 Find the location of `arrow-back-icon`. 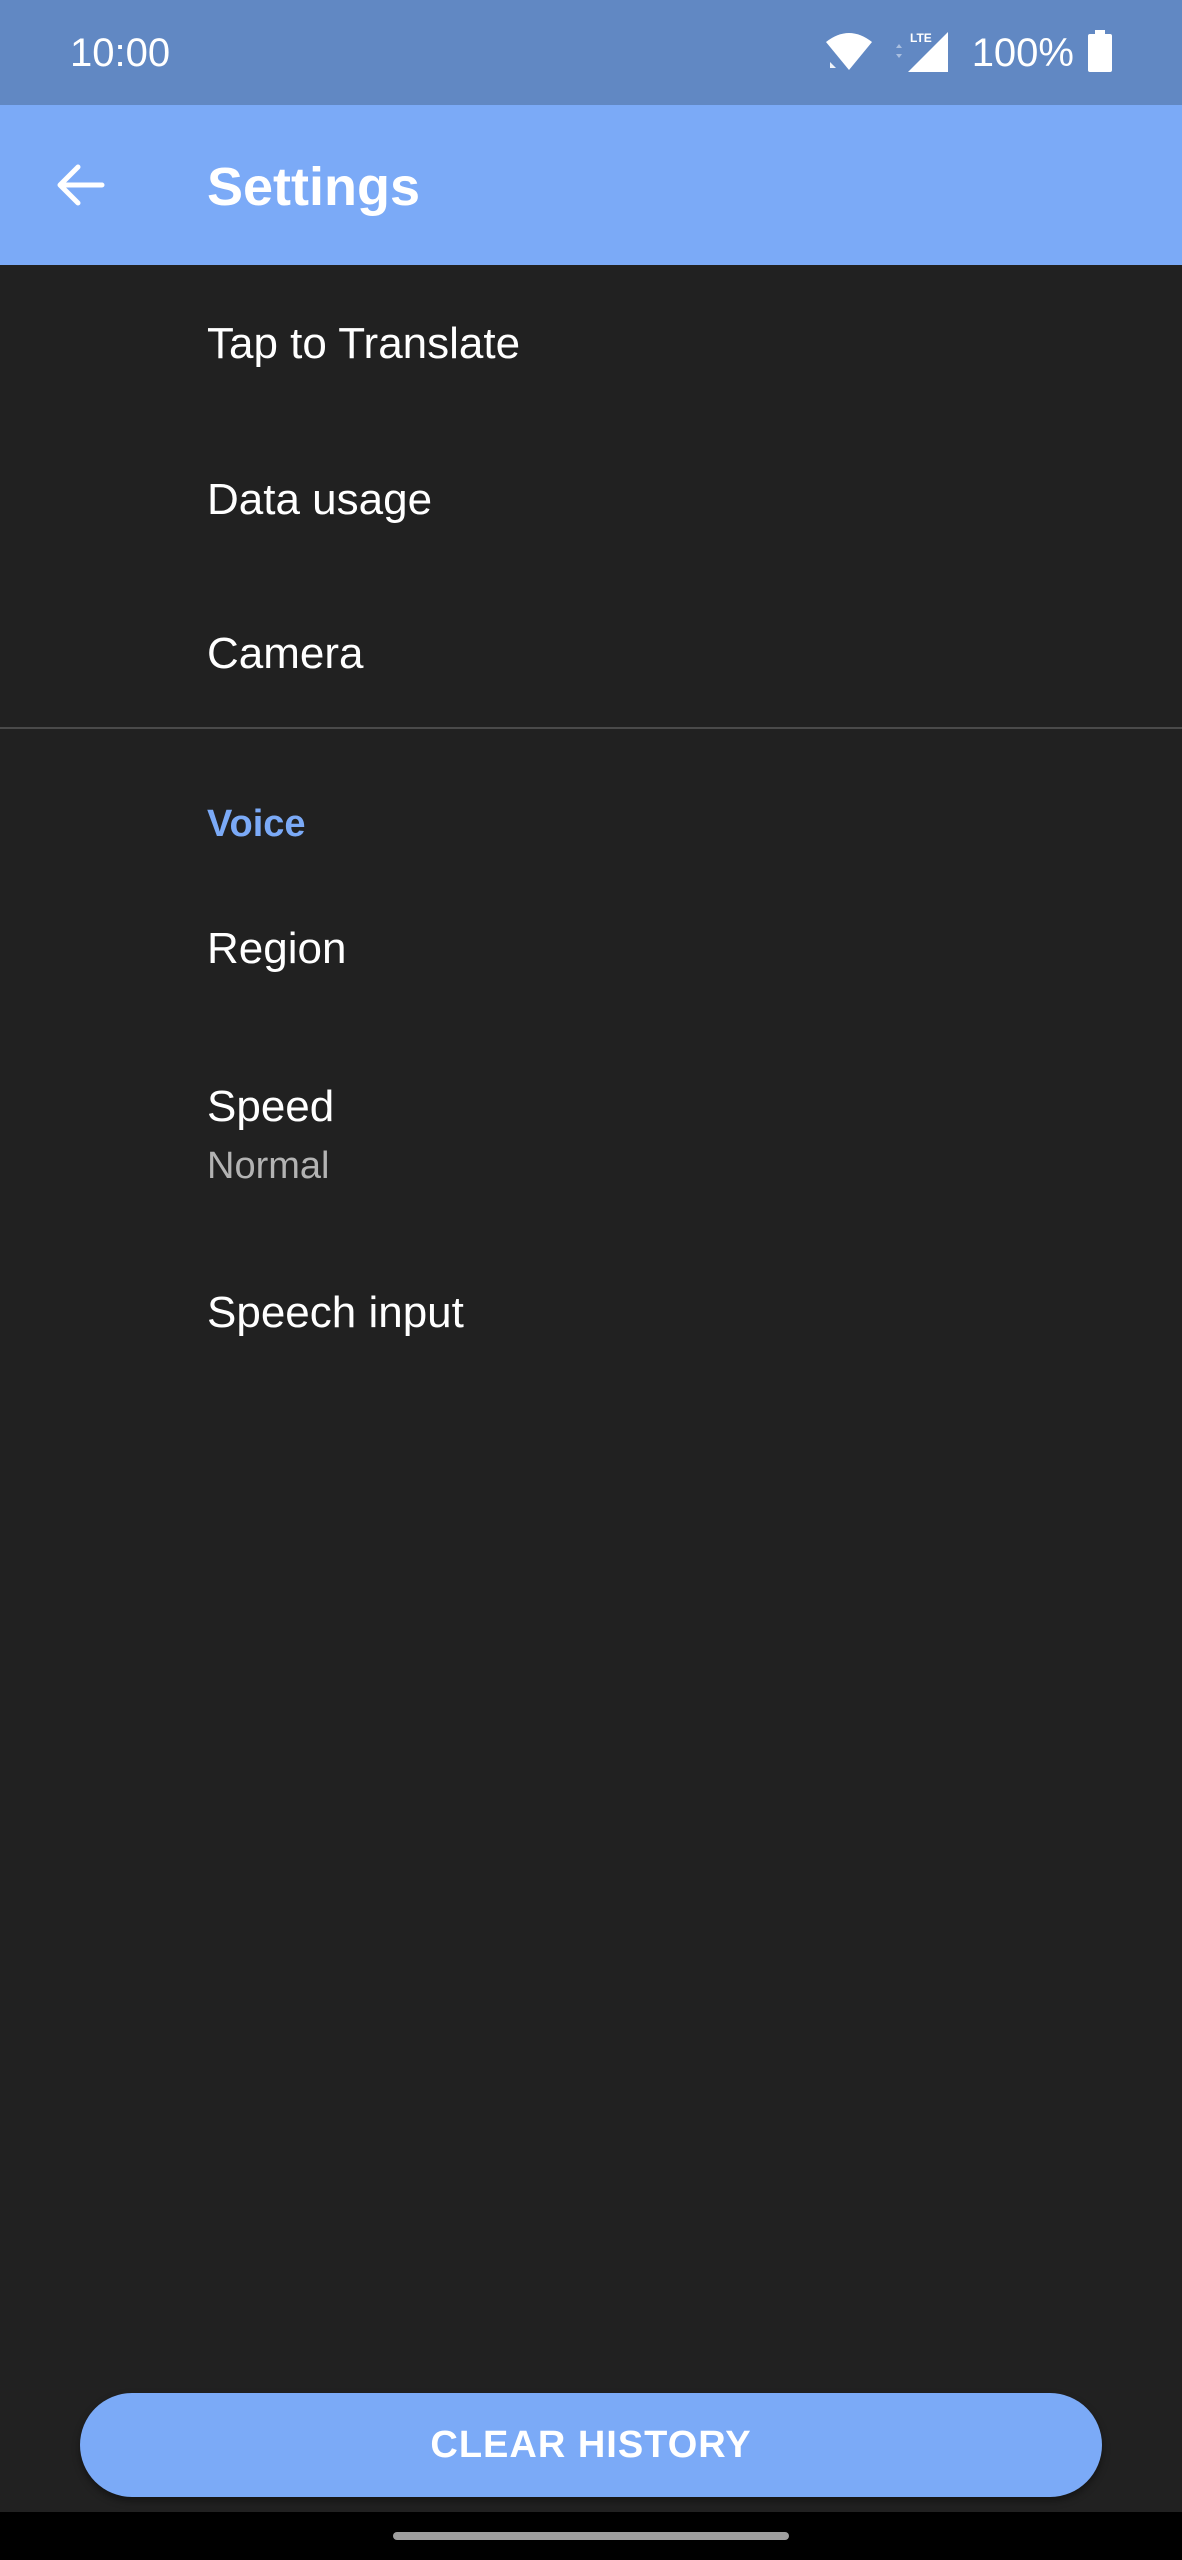

arrow-back-icon is located at coordinates (81, 185).